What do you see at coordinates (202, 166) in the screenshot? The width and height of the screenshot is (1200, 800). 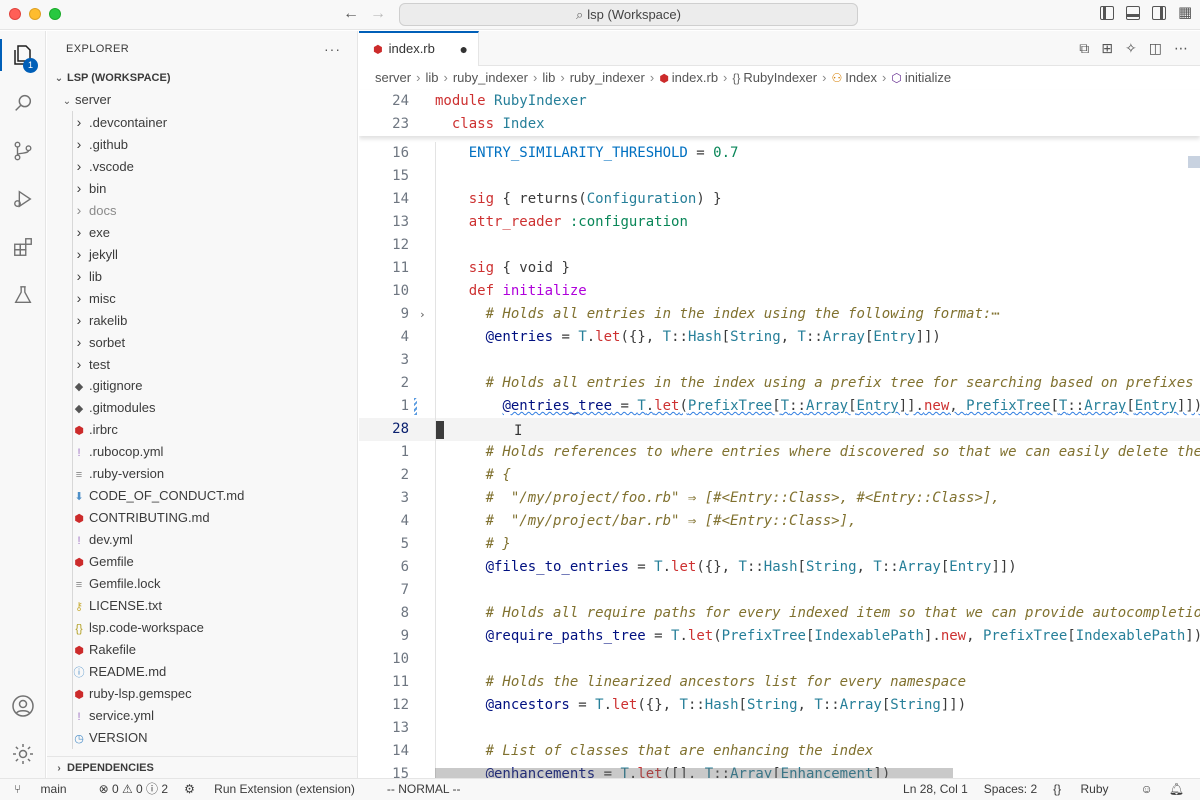 I see `tree-folder: › .vscode` at bounding box center [202, 166].